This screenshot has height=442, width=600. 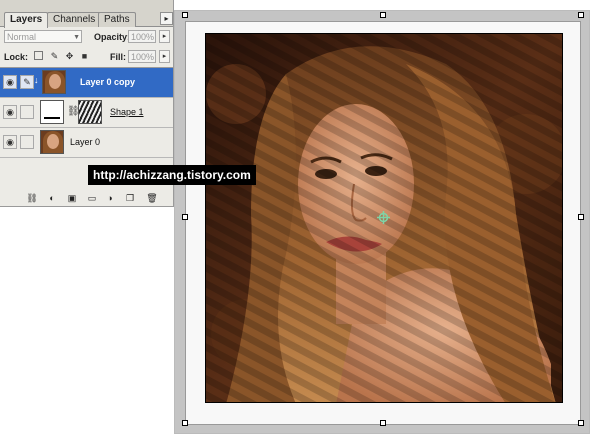 I want to click on vector-mask-thumbnail, so click(x=90, y=112).